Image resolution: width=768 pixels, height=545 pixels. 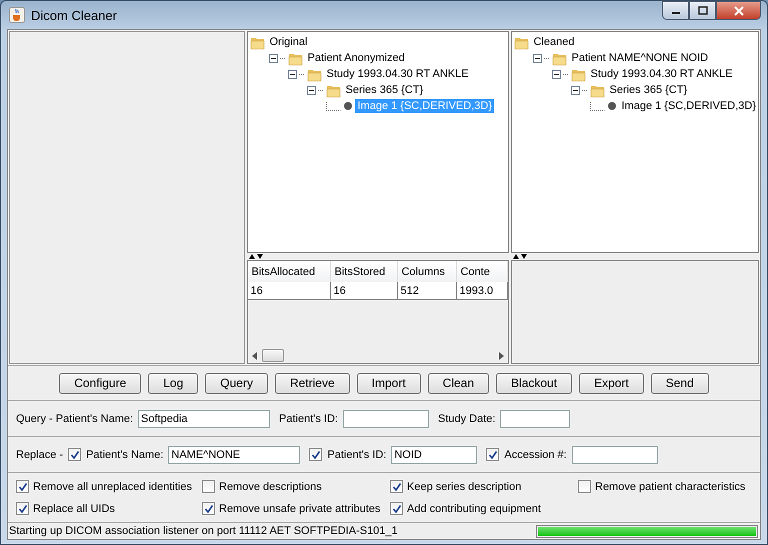 What do you see at coordinates (364, 271) in the screenshot?
I see `column-header: BitsStored` at bounding box center [364, 271].